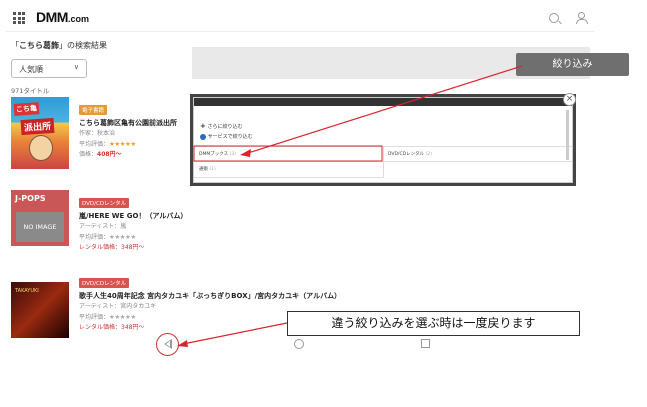  What do you see at coordinates (567, 135) in the screenshot?
I see `modal-scrollbar` at bounding box center [567, 135].